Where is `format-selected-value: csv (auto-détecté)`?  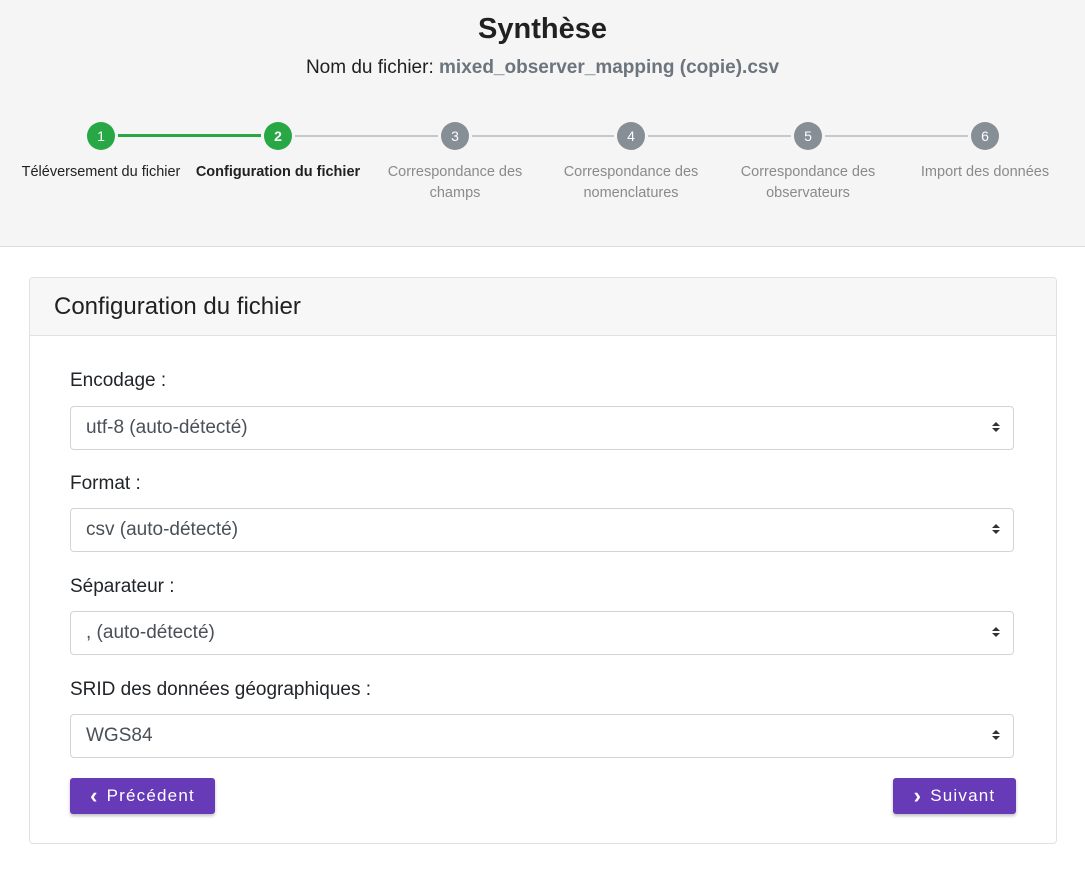 format-selected-value: csv (auto-détecté) is located at coordinates (162, 529).